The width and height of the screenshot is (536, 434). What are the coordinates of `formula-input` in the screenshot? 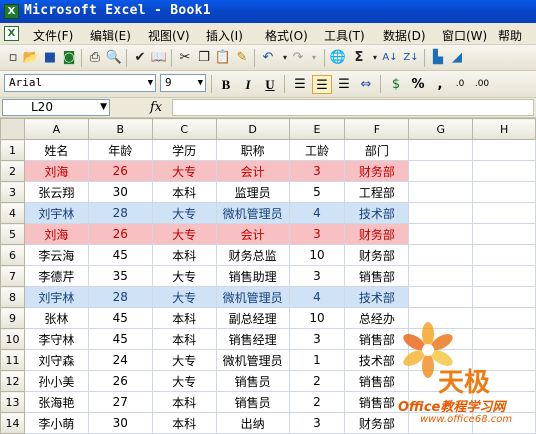 It's located at (353, 107).